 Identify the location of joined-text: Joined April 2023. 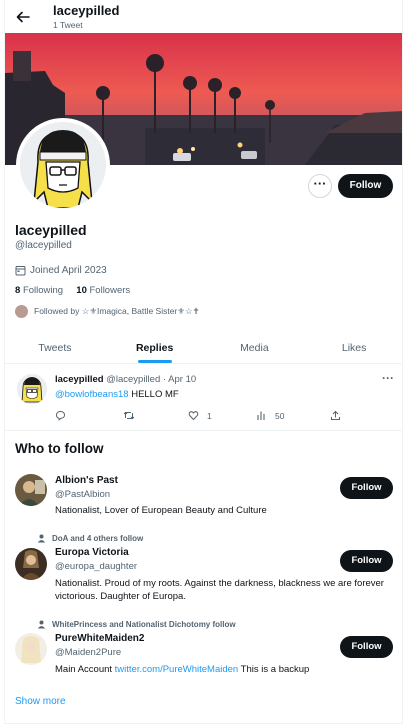
(68, 270).